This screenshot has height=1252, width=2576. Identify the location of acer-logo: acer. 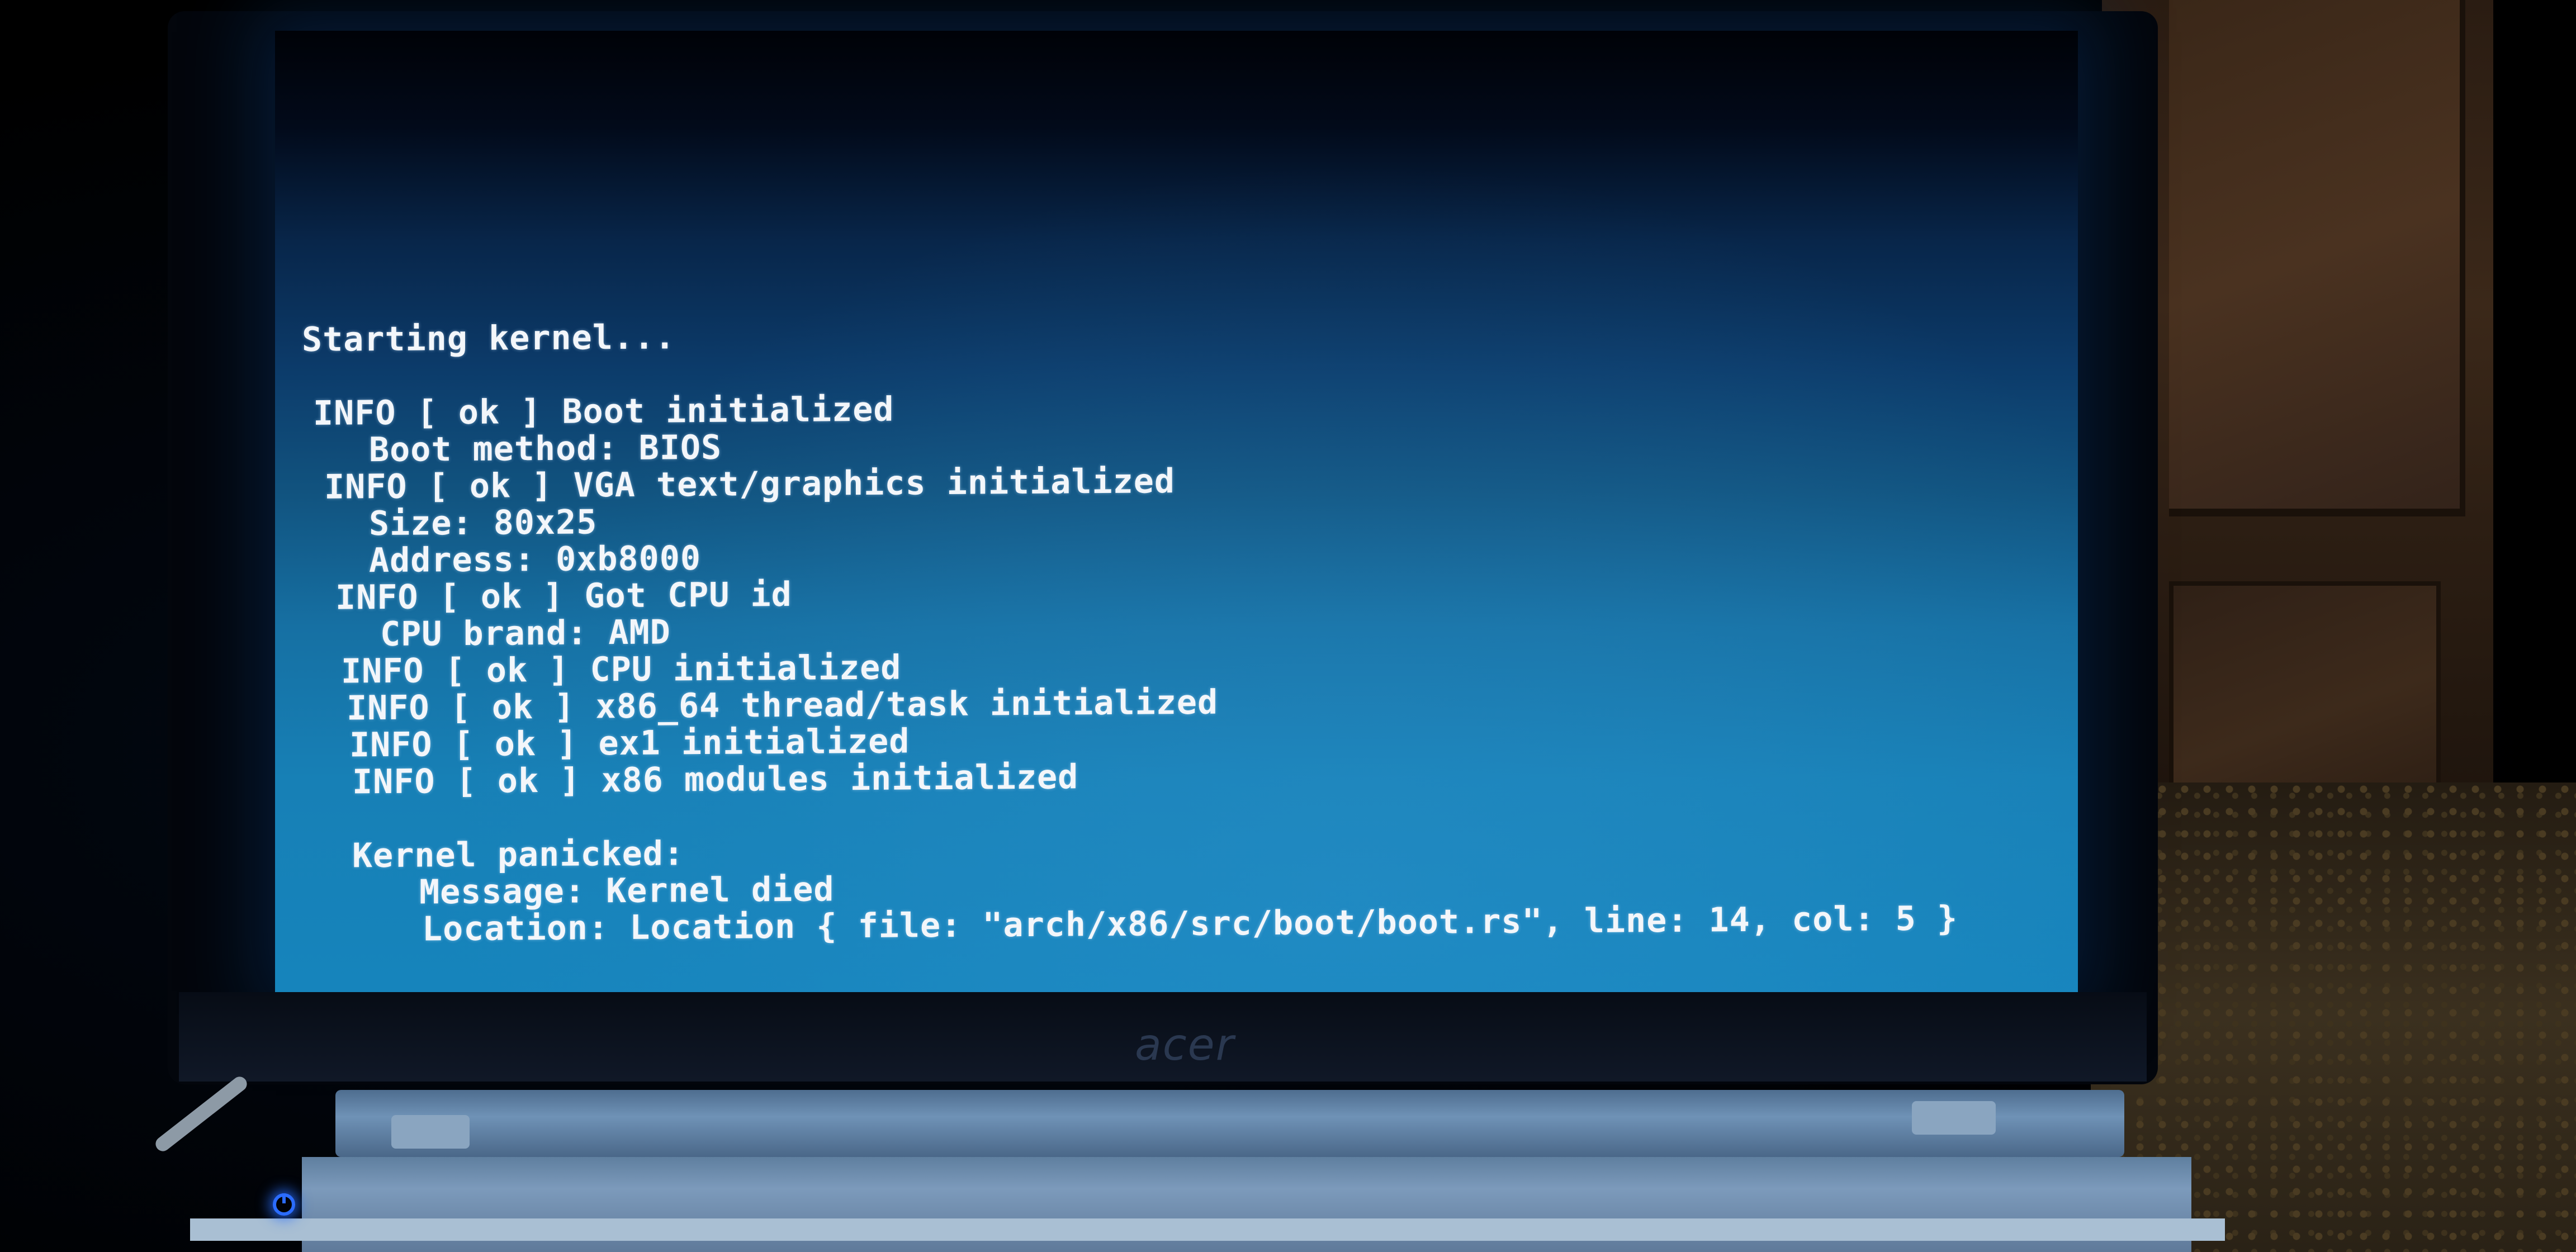
(1185, 1045).